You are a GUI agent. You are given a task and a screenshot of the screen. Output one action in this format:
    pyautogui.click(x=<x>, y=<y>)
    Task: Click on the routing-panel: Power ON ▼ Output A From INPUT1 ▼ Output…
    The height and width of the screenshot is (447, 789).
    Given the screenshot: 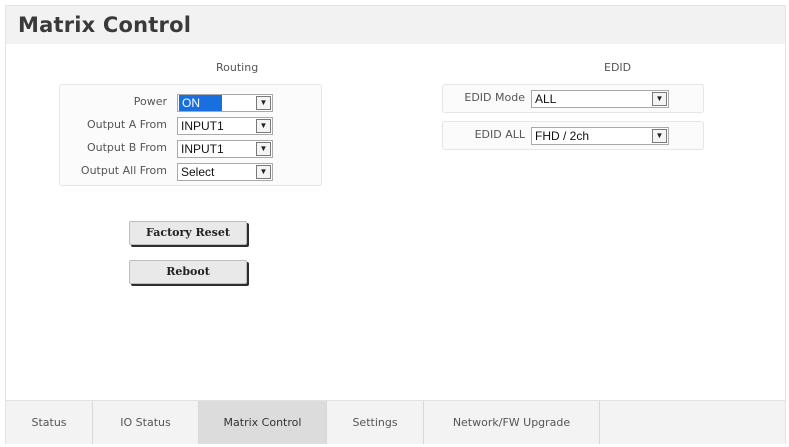 What is the action you would take?
    pyautogui.click(x=190, y=135)
    